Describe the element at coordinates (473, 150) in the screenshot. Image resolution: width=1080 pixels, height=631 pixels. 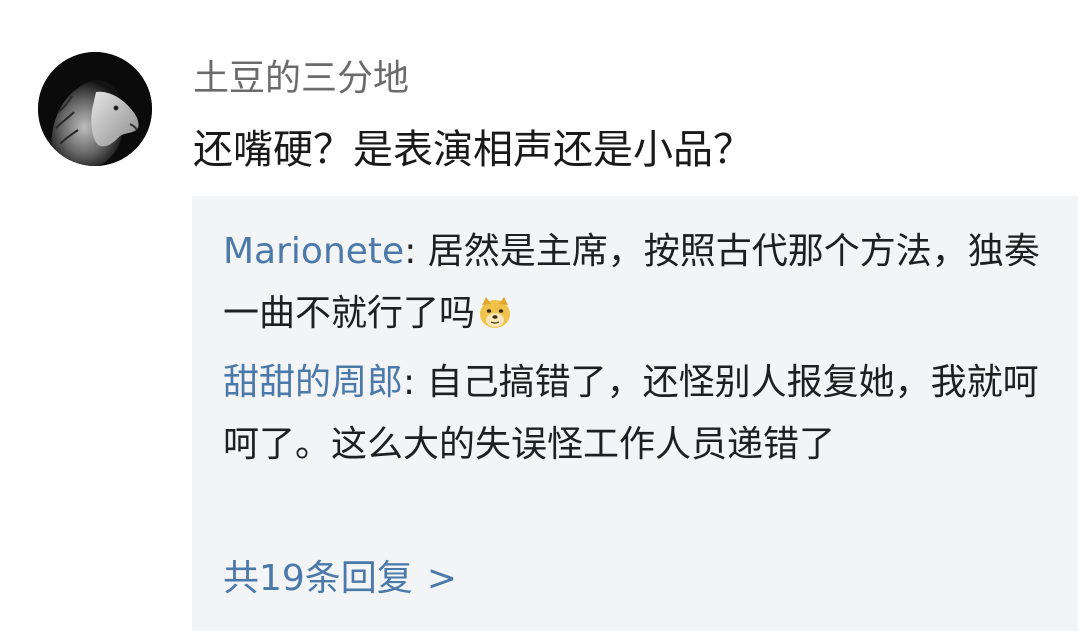
I see `comment-text: 还嘴硬？是表演相声还是小品？` at that location.